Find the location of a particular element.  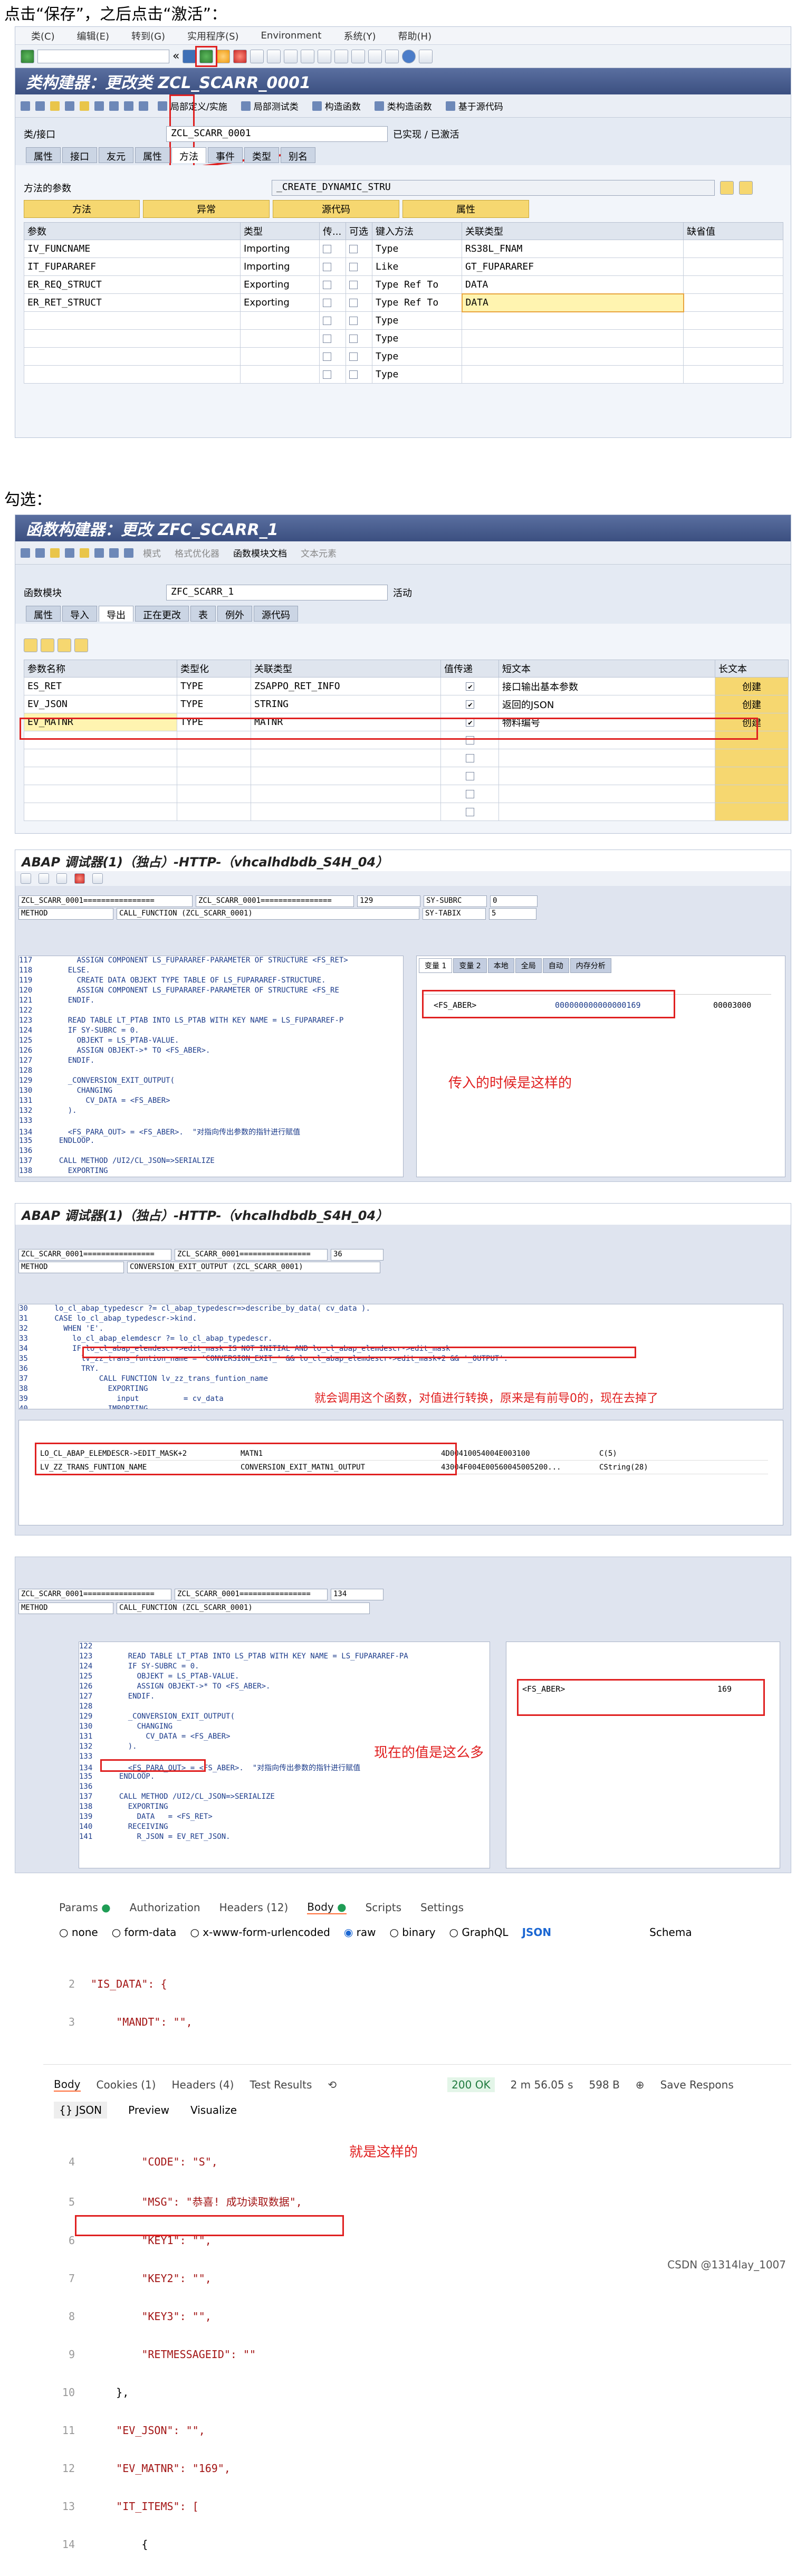

radio-form-data: ○ form-data is located at coordinates (144, 1932).